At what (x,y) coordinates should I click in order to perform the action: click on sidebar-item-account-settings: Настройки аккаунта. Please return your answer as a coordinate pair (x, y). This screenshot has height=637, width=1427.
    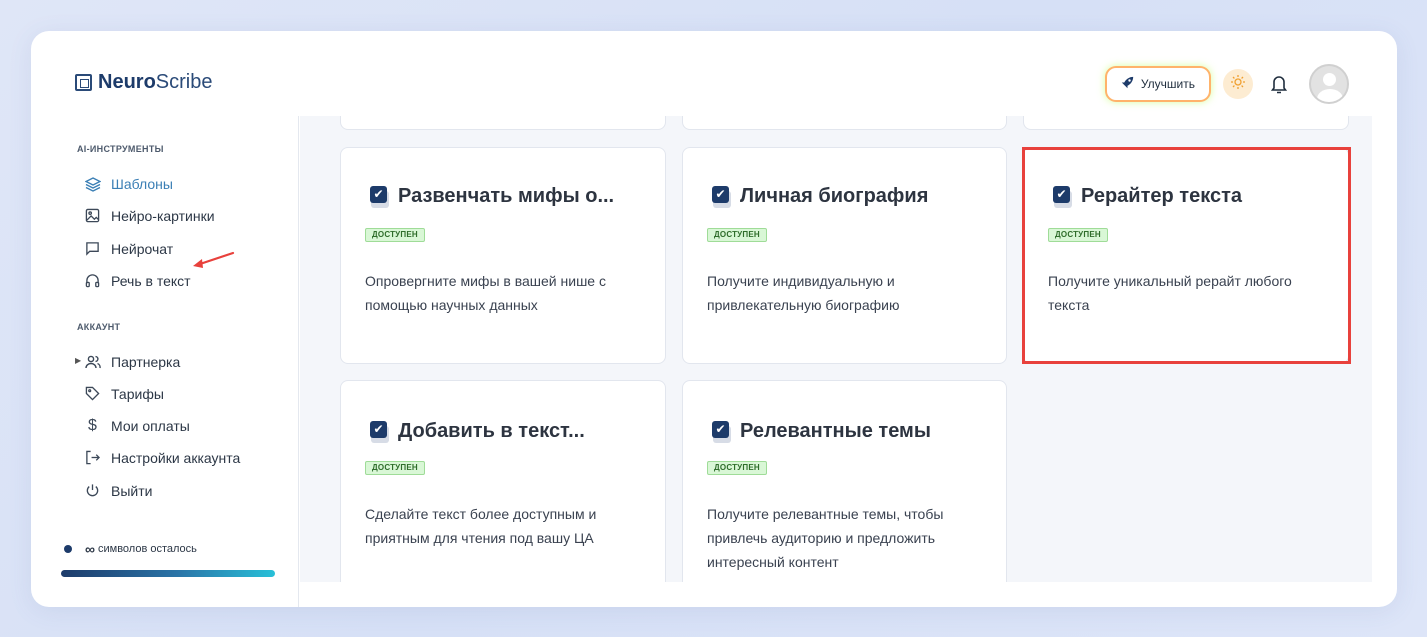
    Looking at the image, I should click on (162, 457).